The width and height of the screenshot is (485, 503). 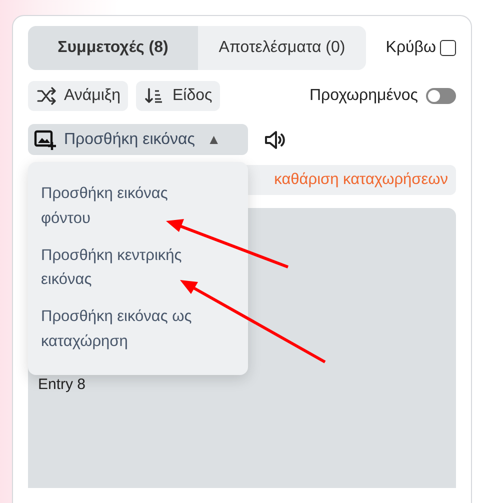 What do you see at coordinates (62, 385) in the screenshot?
I see `entry-label: Entry 8` at bounding box center [62, 385].